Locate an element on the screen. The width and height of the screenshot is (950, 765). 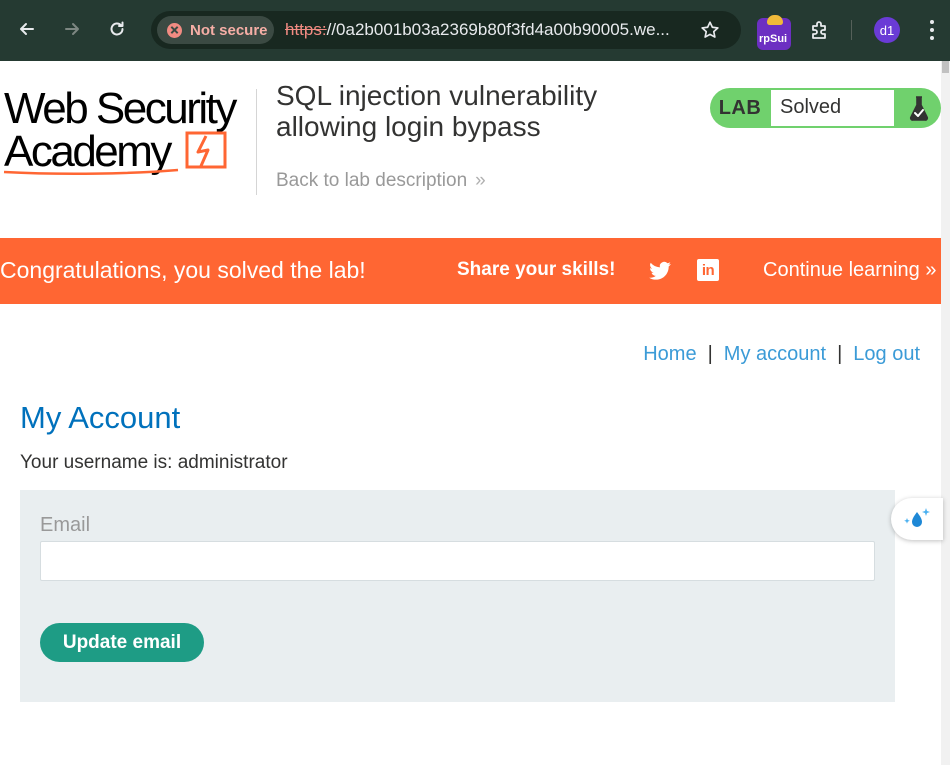
twitter-icon is located at coordinates (660, 271).